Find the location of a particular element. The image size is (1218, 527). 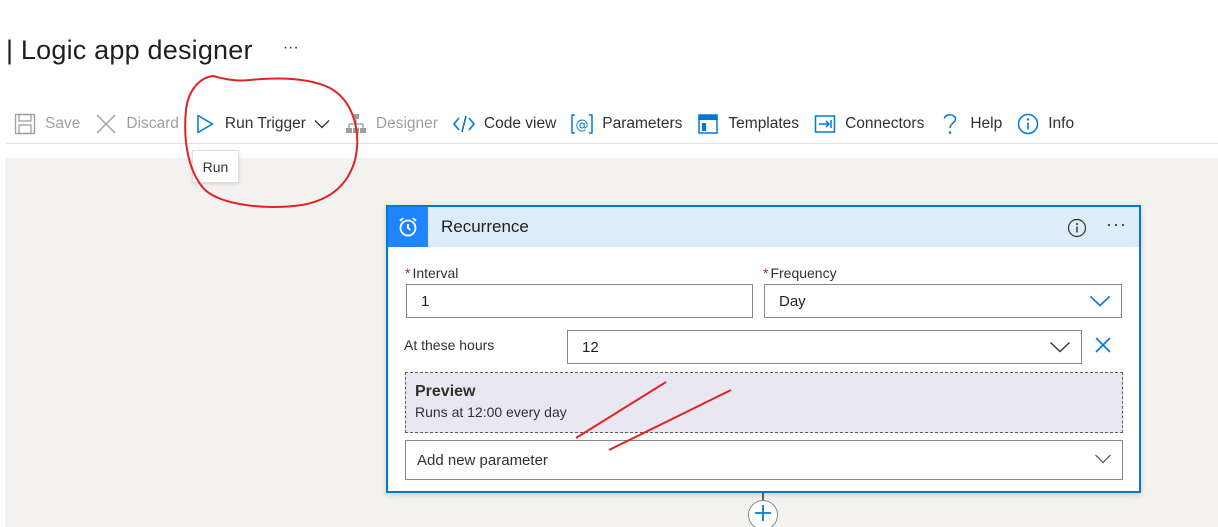

run-trigger-button: Run Trigger is located at coordinates (261, 124).